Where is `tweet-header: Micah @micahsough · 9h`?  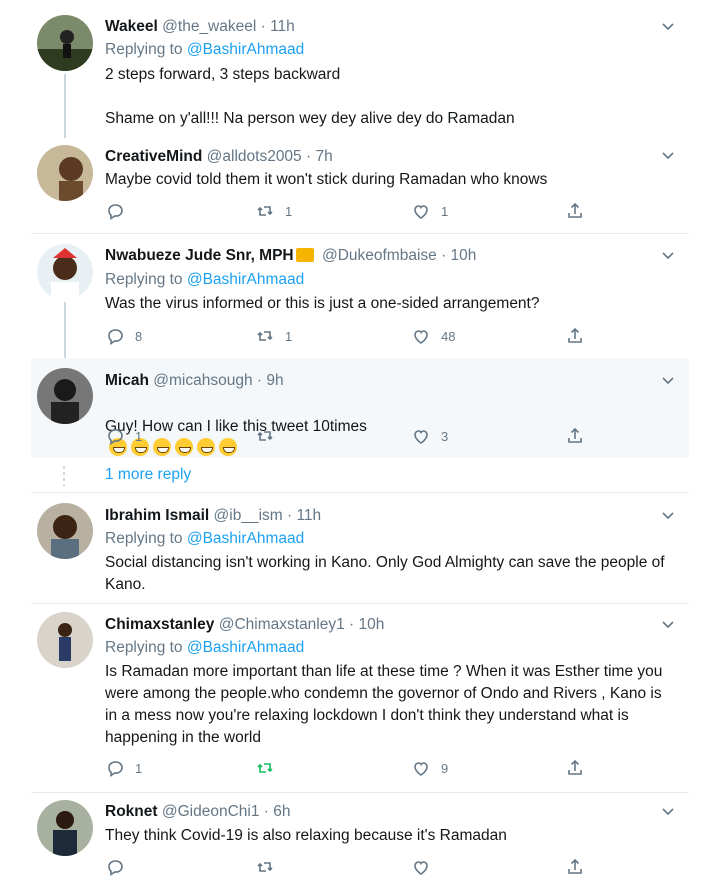 tweet-header: Micah @micahsough · 9h is located at coordinates (194, 381).